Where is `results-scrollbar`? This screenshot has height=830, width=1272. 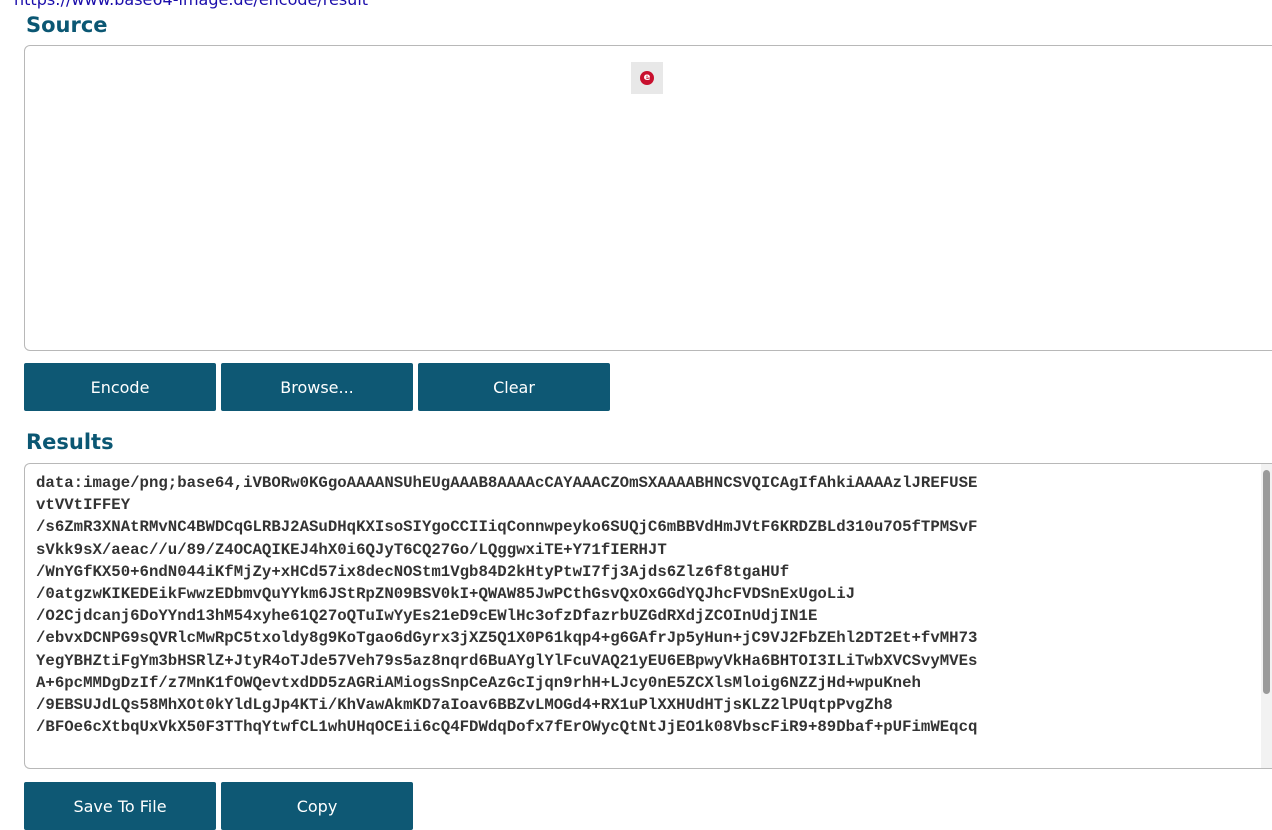 results-scrollbar is located at coordinates (1266, 616).